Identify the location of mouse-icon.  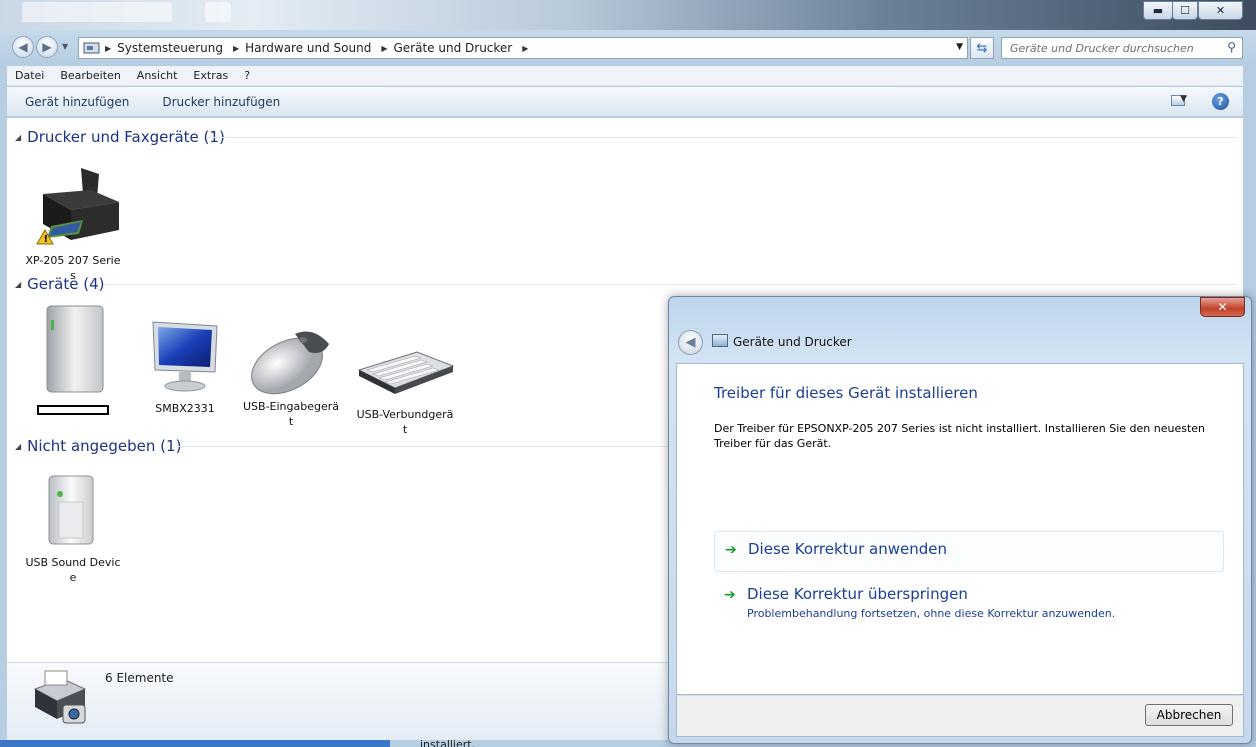
(290, 363).